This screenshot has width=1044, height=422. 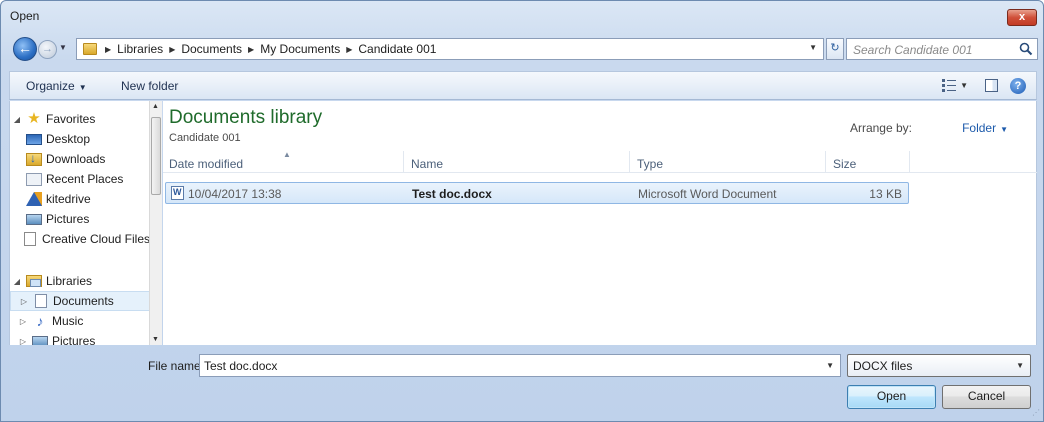 What do you see at coordinates (34, 281) in the screenshot?
I see `libraries-icon` at bounding box center [34, 281].